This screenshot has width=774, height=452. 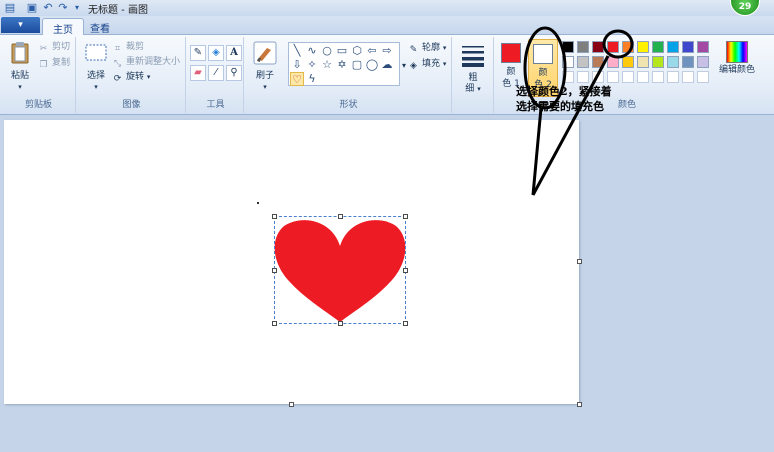 What do you see at coordinates (564, 91) in the screenshot?
I see `annotation-line-1: 选择颜色2，紧接着` at bounding box center [564, 91].